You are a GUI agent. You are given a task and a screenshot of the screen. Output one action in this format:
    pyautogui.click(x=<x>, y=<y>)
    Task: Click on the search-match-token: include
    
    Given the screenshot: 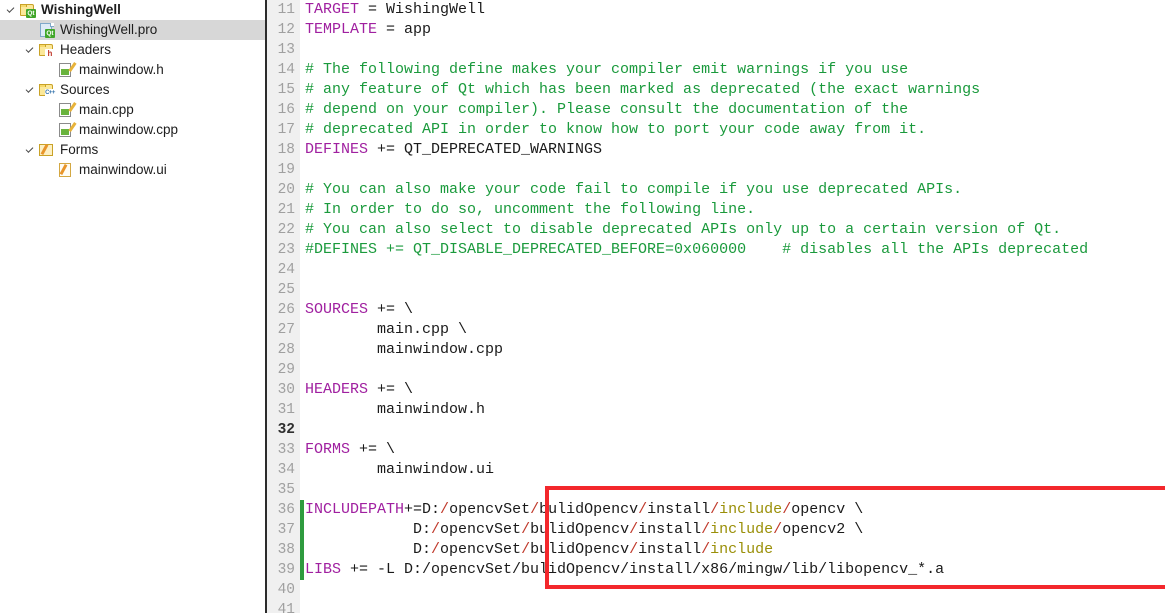 What is the action you would take?
    pyautogui.click(x=742, y=549)
    